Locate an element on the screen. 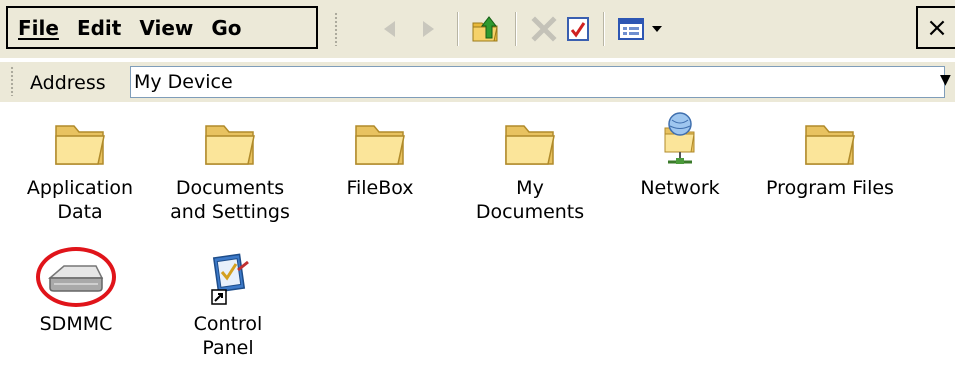  menu-view: View is located at coordinates (166, 28).